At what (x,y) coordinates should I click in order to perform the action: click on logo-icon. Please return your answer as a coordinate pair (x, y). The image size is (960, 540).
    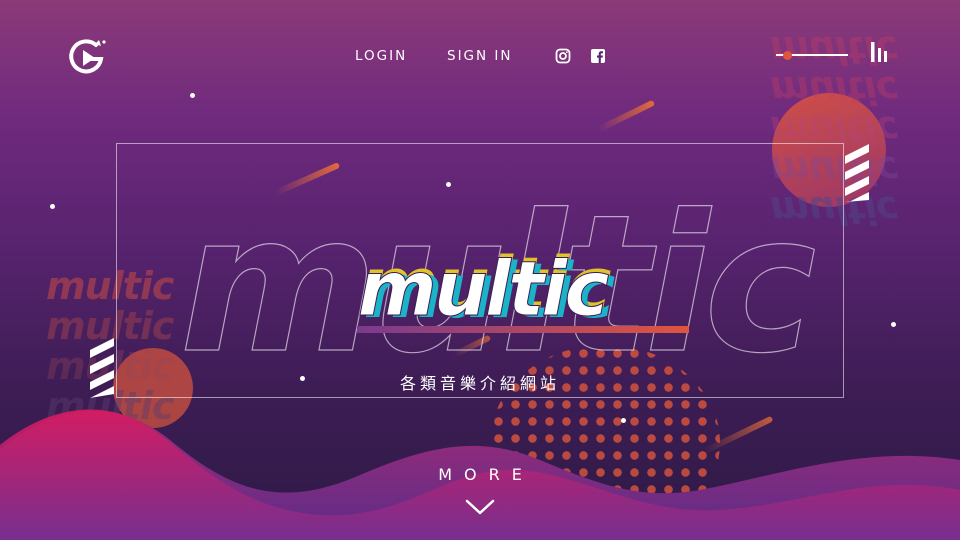
    Looking at the image, I should click on (87, 57).